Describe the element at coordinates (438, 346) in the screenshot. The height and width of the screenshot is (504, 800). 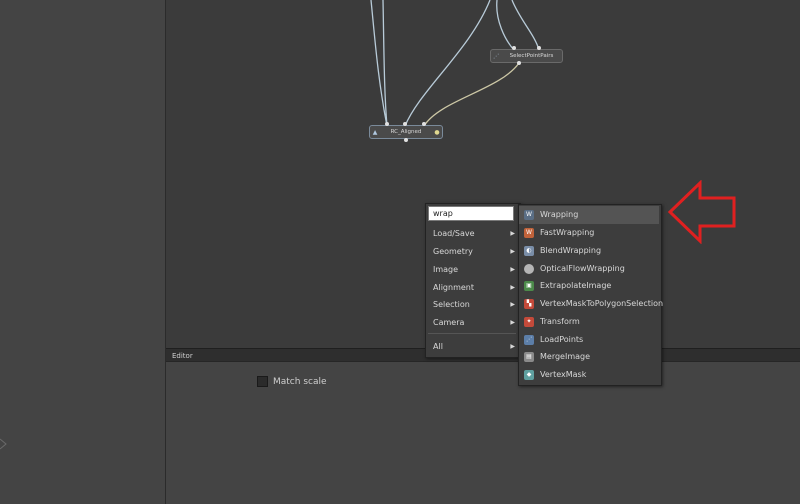
I see `category-label: All` at that location.